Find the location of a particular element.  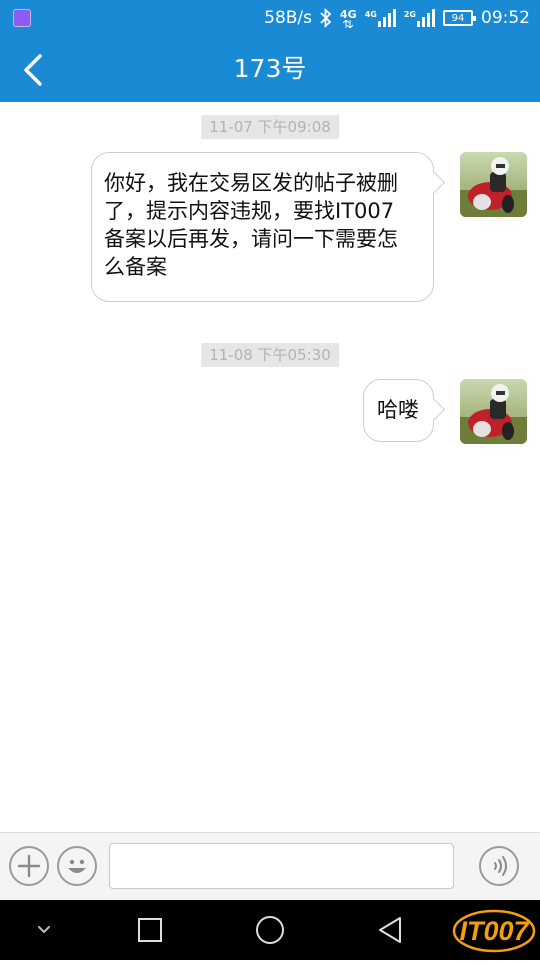

bluetooth-icon is located at coordinates (326, 18).